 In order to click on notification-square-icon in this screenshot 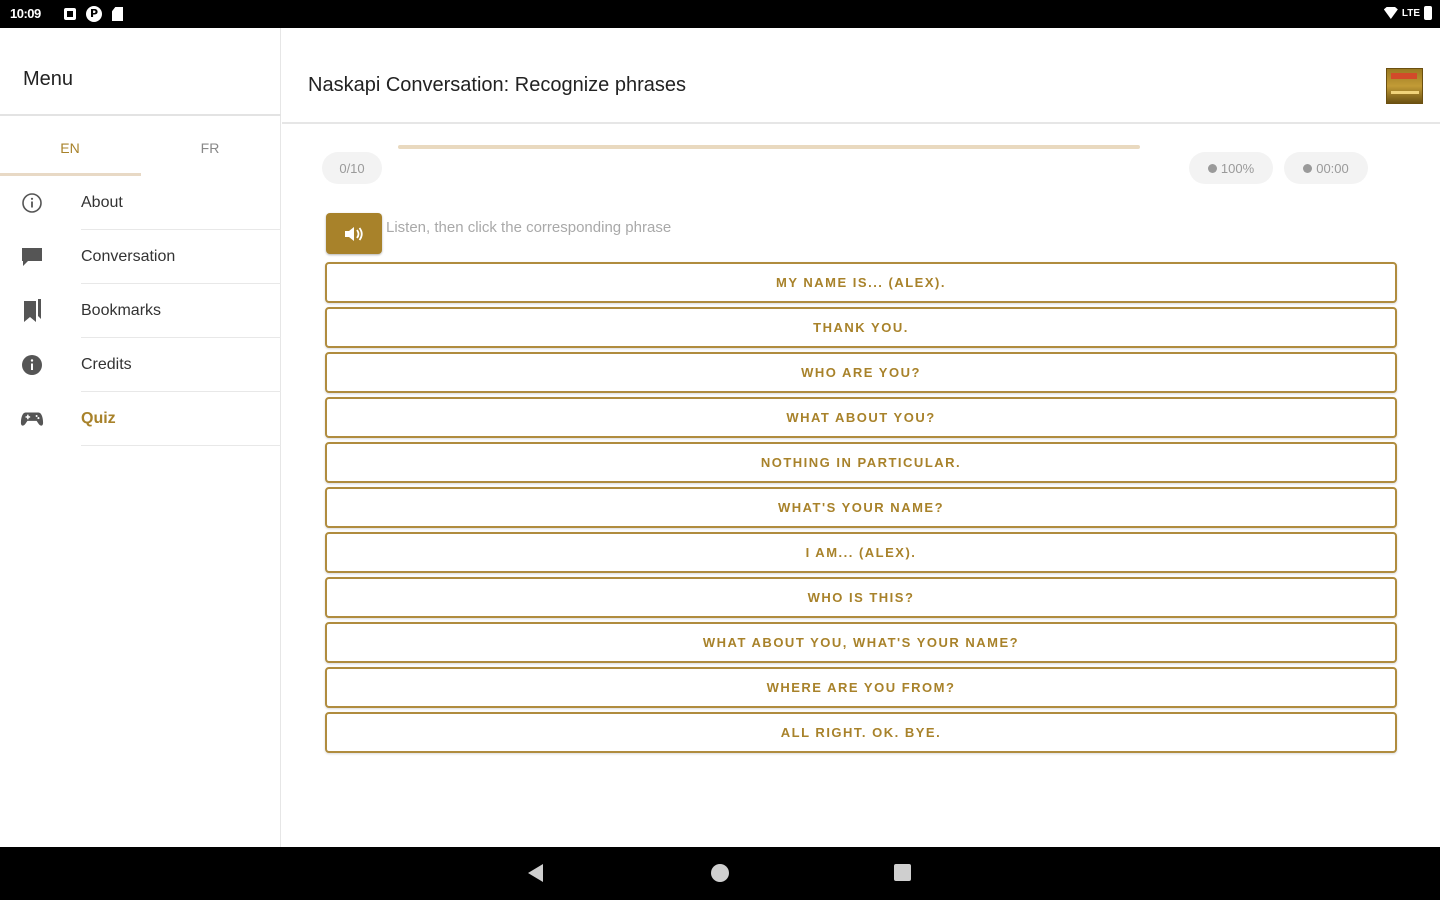, I will do `click(70, 14)`.